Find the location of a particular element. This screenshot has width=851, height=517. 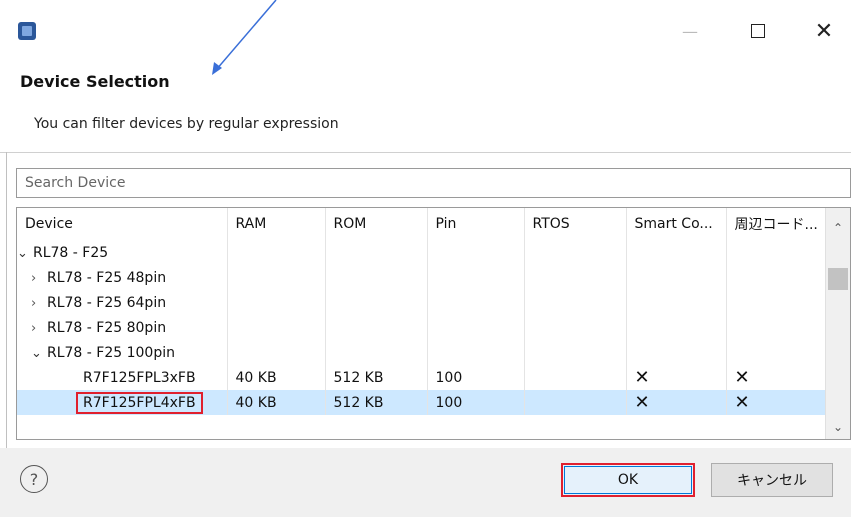

device-name-highlight: R7F125FPL4xFB is located at coordinates (139, 402).